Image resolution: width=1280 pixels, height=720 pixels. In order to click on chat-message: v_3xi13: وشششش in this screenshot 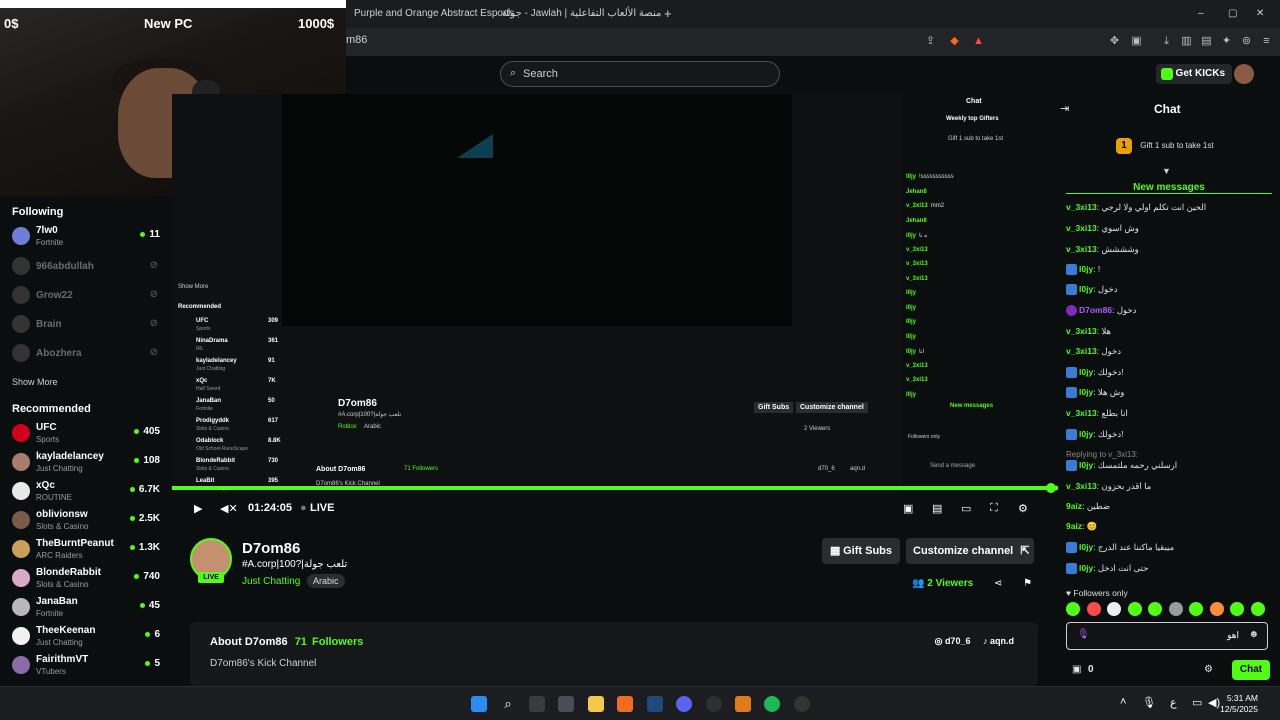, I will do `click(1102, 249)`.